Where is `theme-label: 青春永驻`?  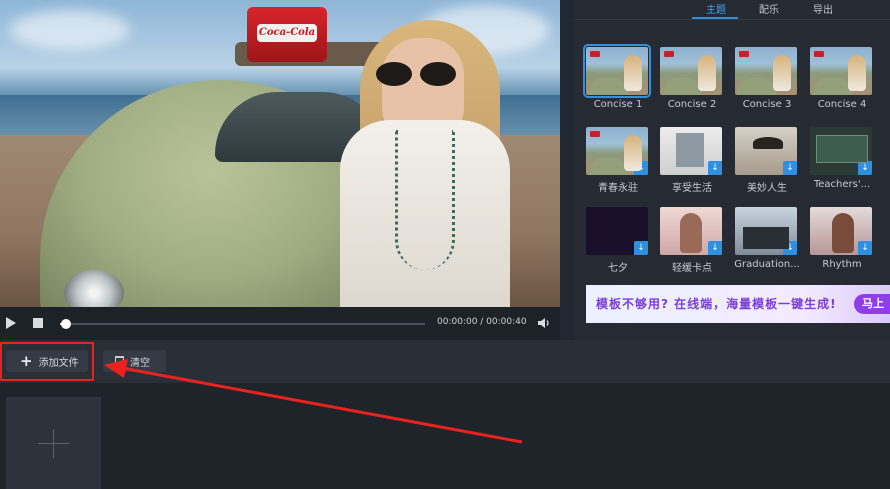 theme-label: 青春永驻 is located at coordinates (618, 188).